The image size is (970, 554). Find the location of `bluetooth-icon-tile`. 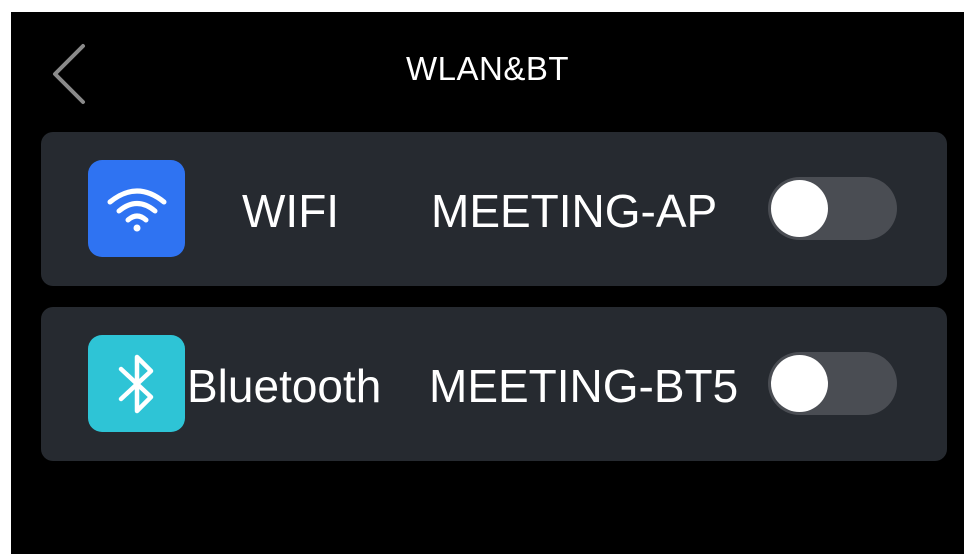

bluetooth-icon-tile is located at coordinates (136, 383).